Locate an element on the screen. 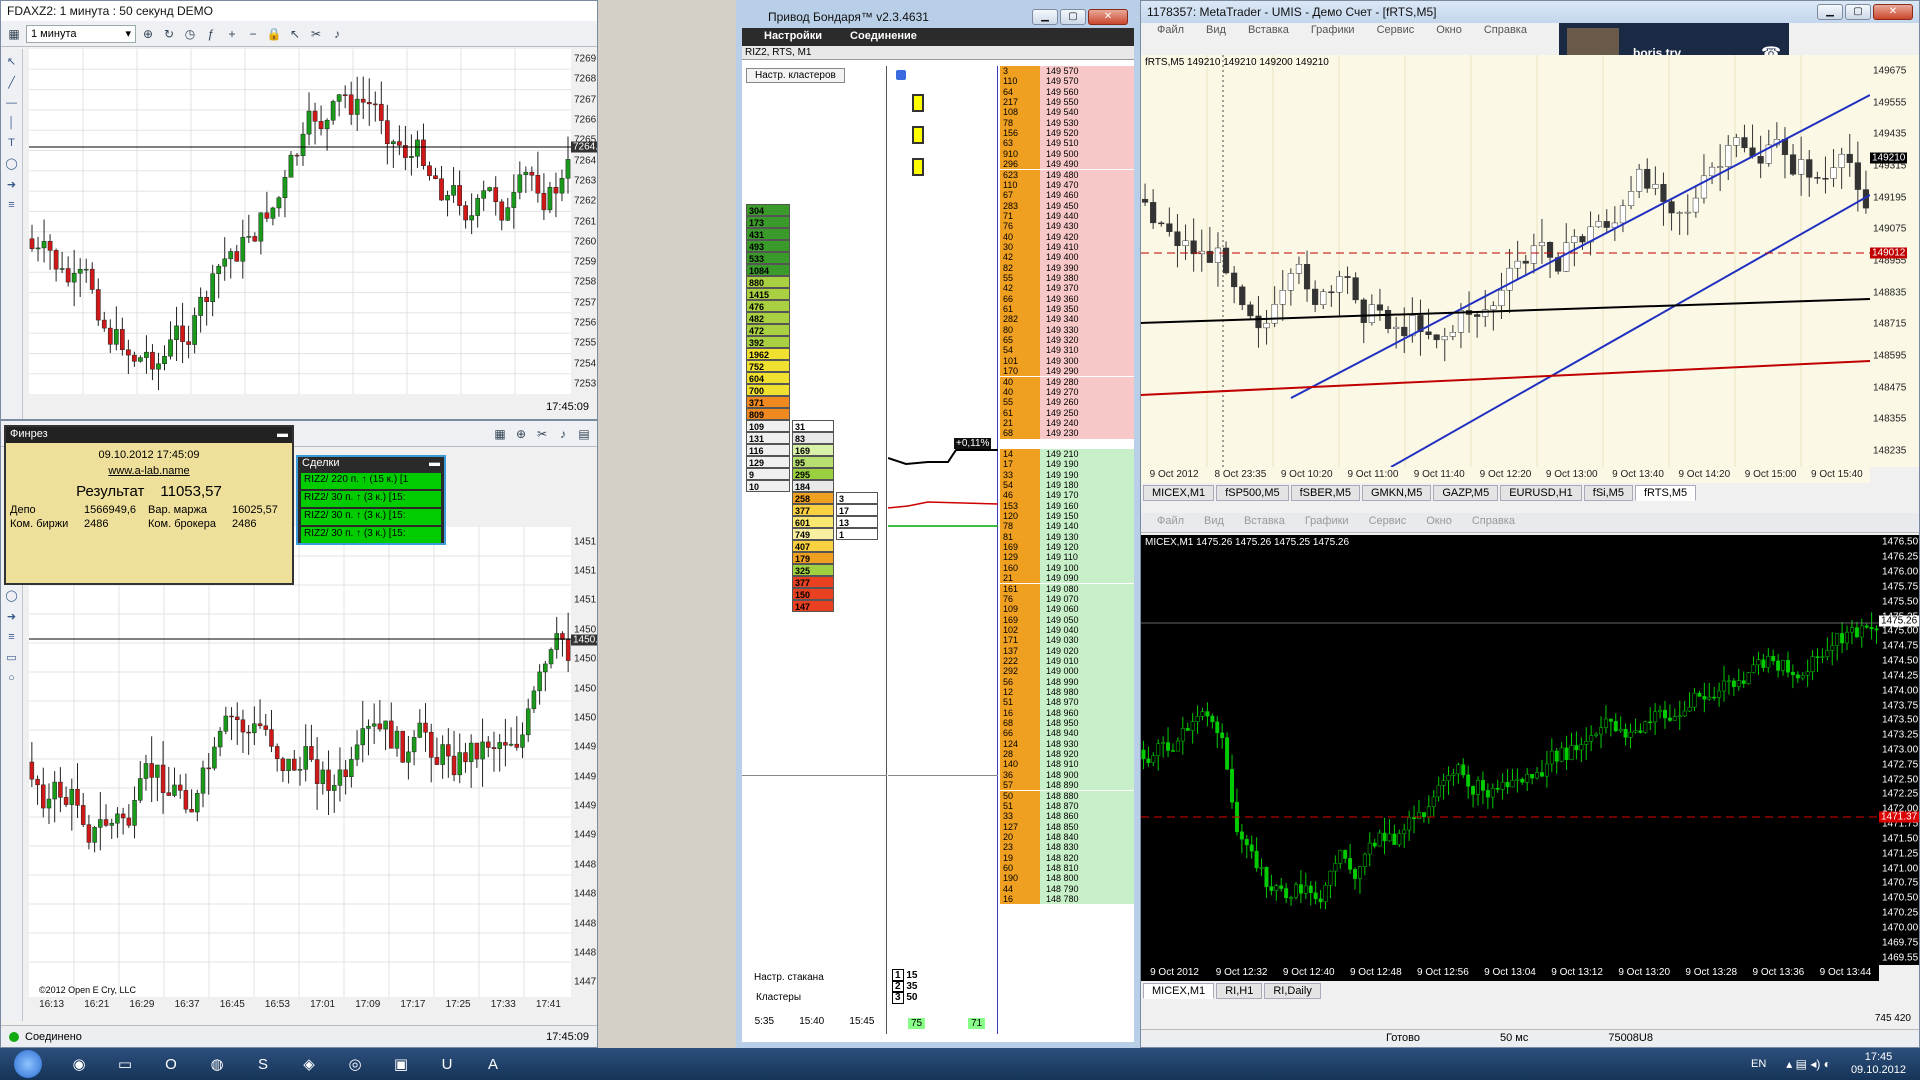  ask-row: 21 149 240 is located at coordinates (1067, 423).